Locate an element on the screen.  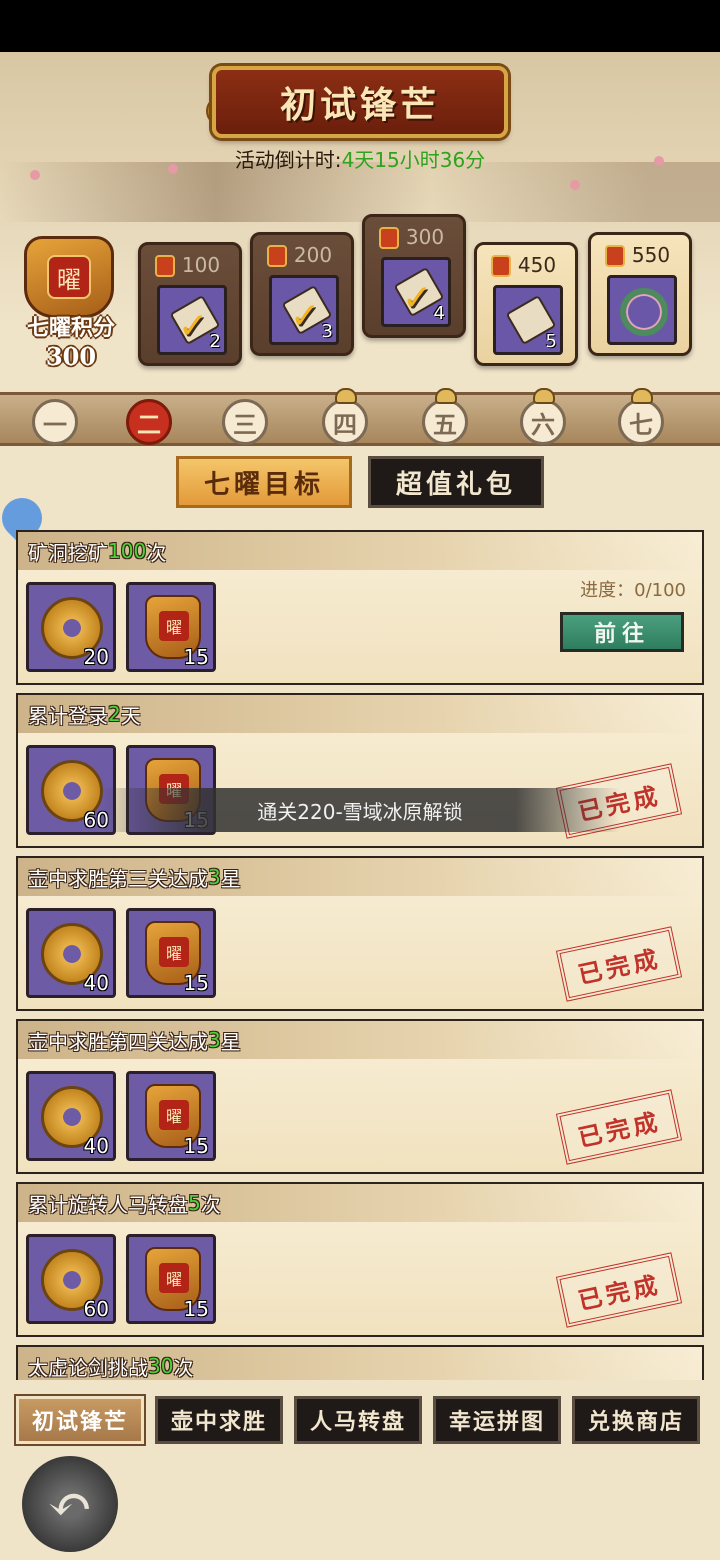
task-title: 累计旋转人马转盘 5 次 is located at coordinates (360, 1203).